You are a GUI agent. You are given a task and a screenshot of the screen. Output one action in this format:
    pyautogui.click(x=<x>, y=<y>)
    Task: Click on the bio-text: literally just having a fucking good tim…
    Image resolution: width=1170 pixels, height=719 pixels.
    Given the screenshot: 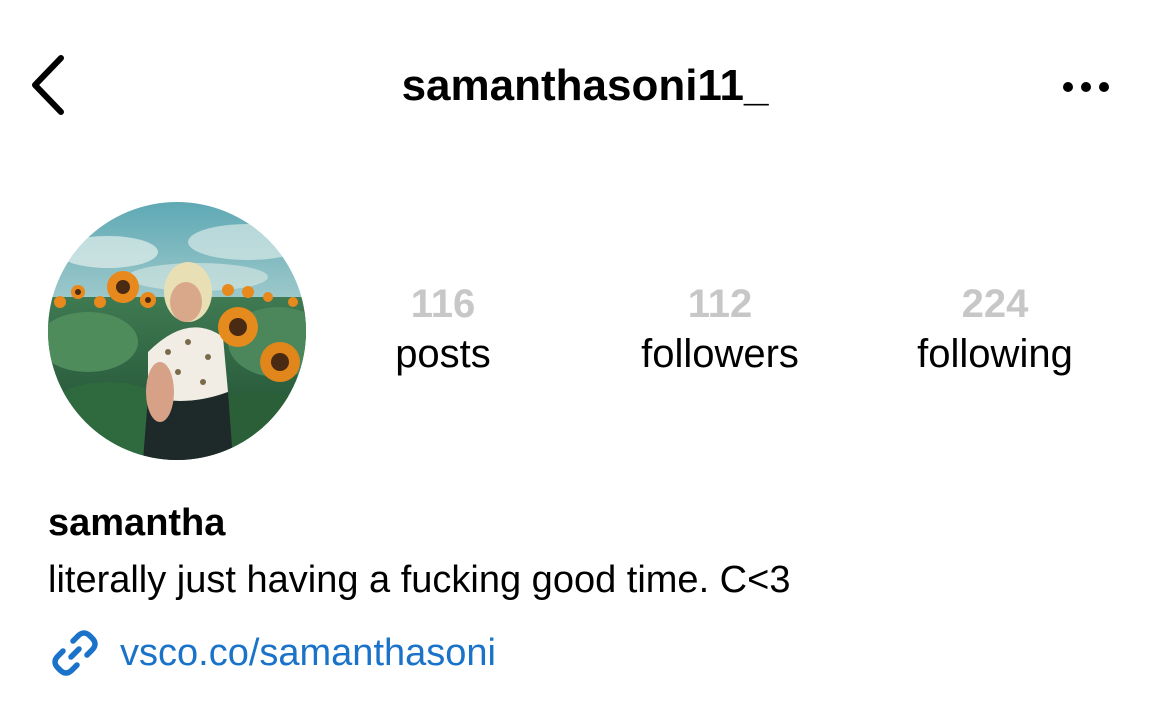 What is the action you would take?
    pyautogui.click(x=419, y=580)
    